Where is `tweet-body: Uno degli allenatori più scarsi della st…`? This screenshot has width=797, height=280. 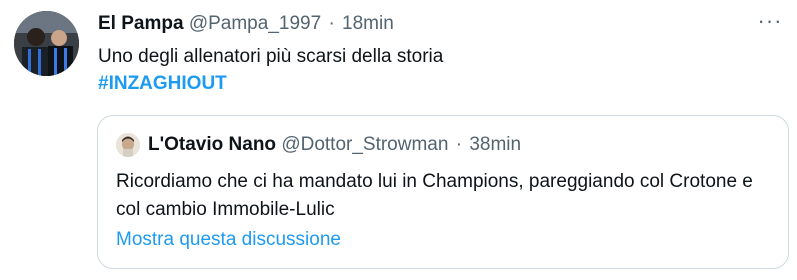
tweet-body: Uno degli allenatori più scarsi della st… is located at coordinates (271, 56).